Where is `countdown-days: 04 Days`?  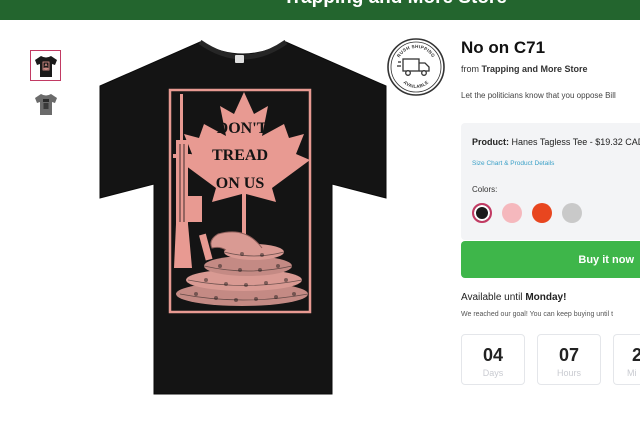
countdown-days: 04 Days is located at coordinates (493, 359).